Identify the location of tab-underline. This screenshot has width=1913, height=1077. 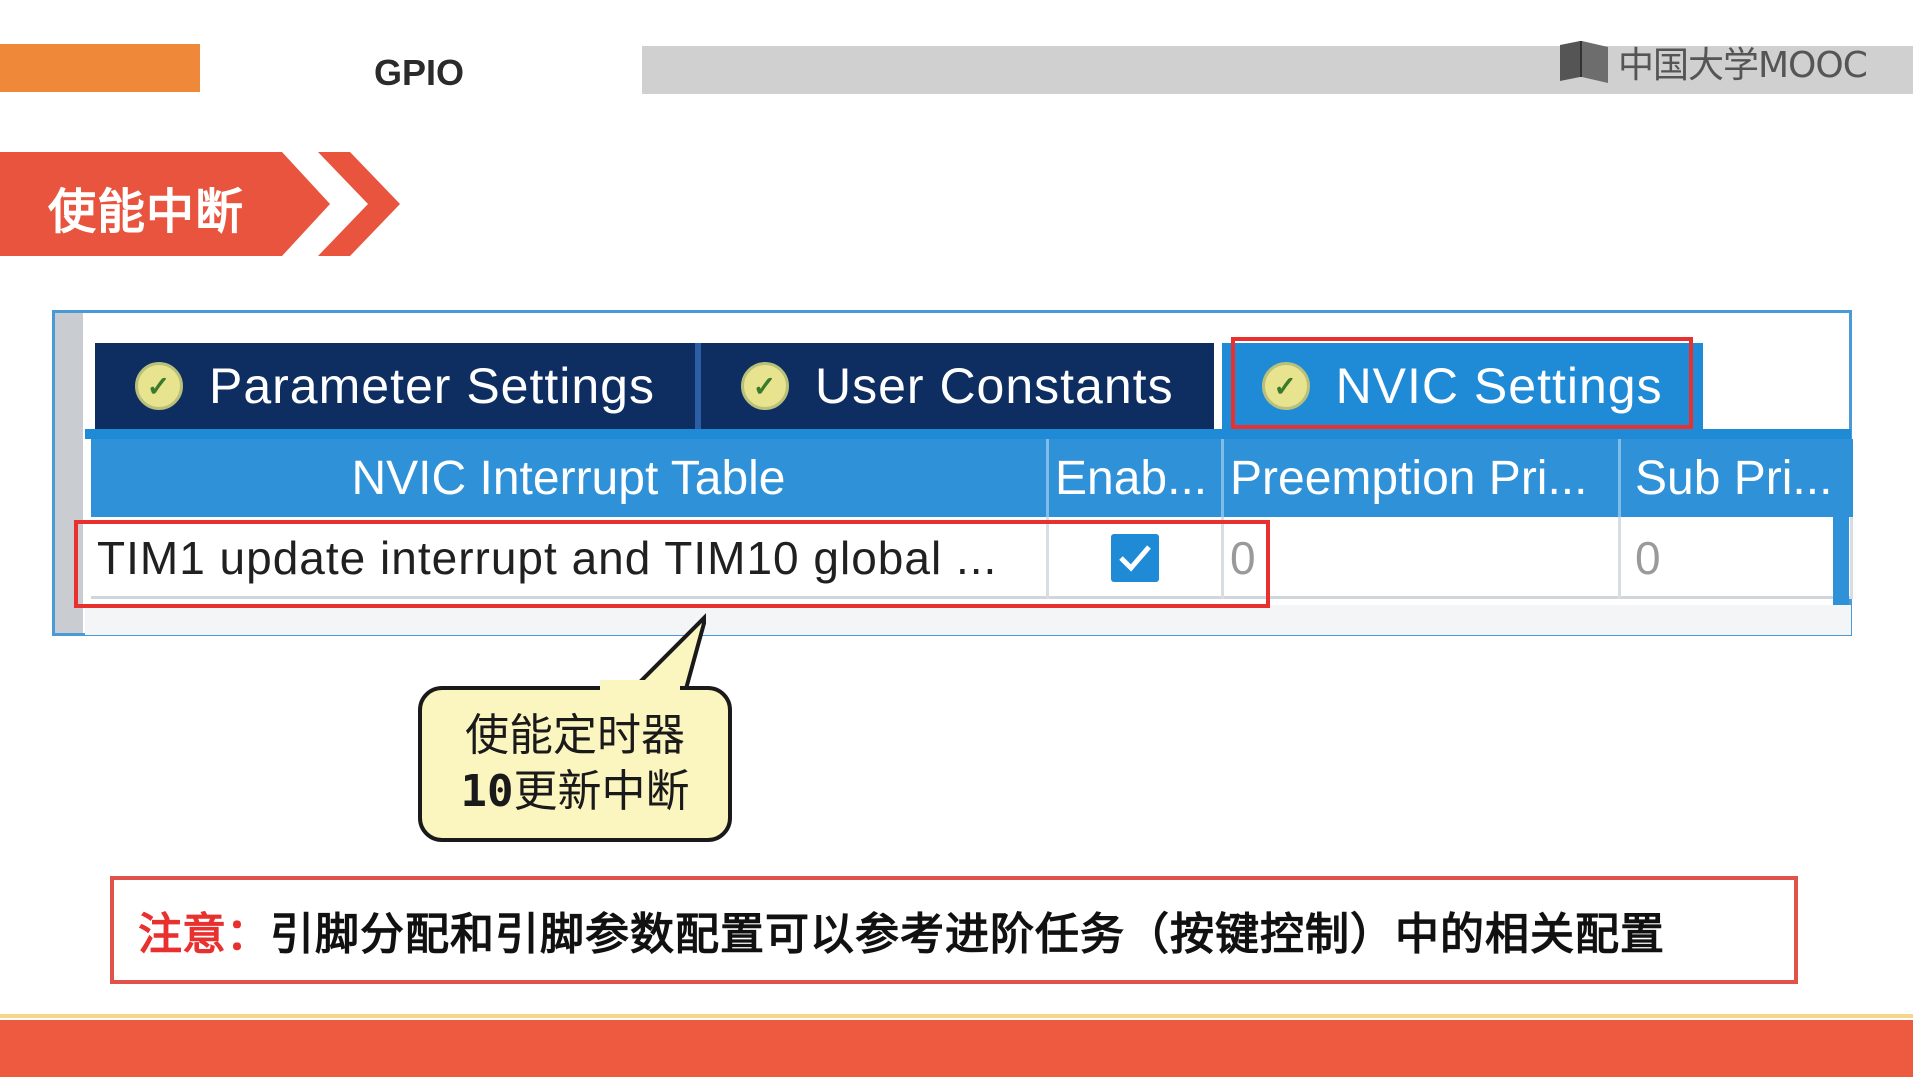
(968, 434).